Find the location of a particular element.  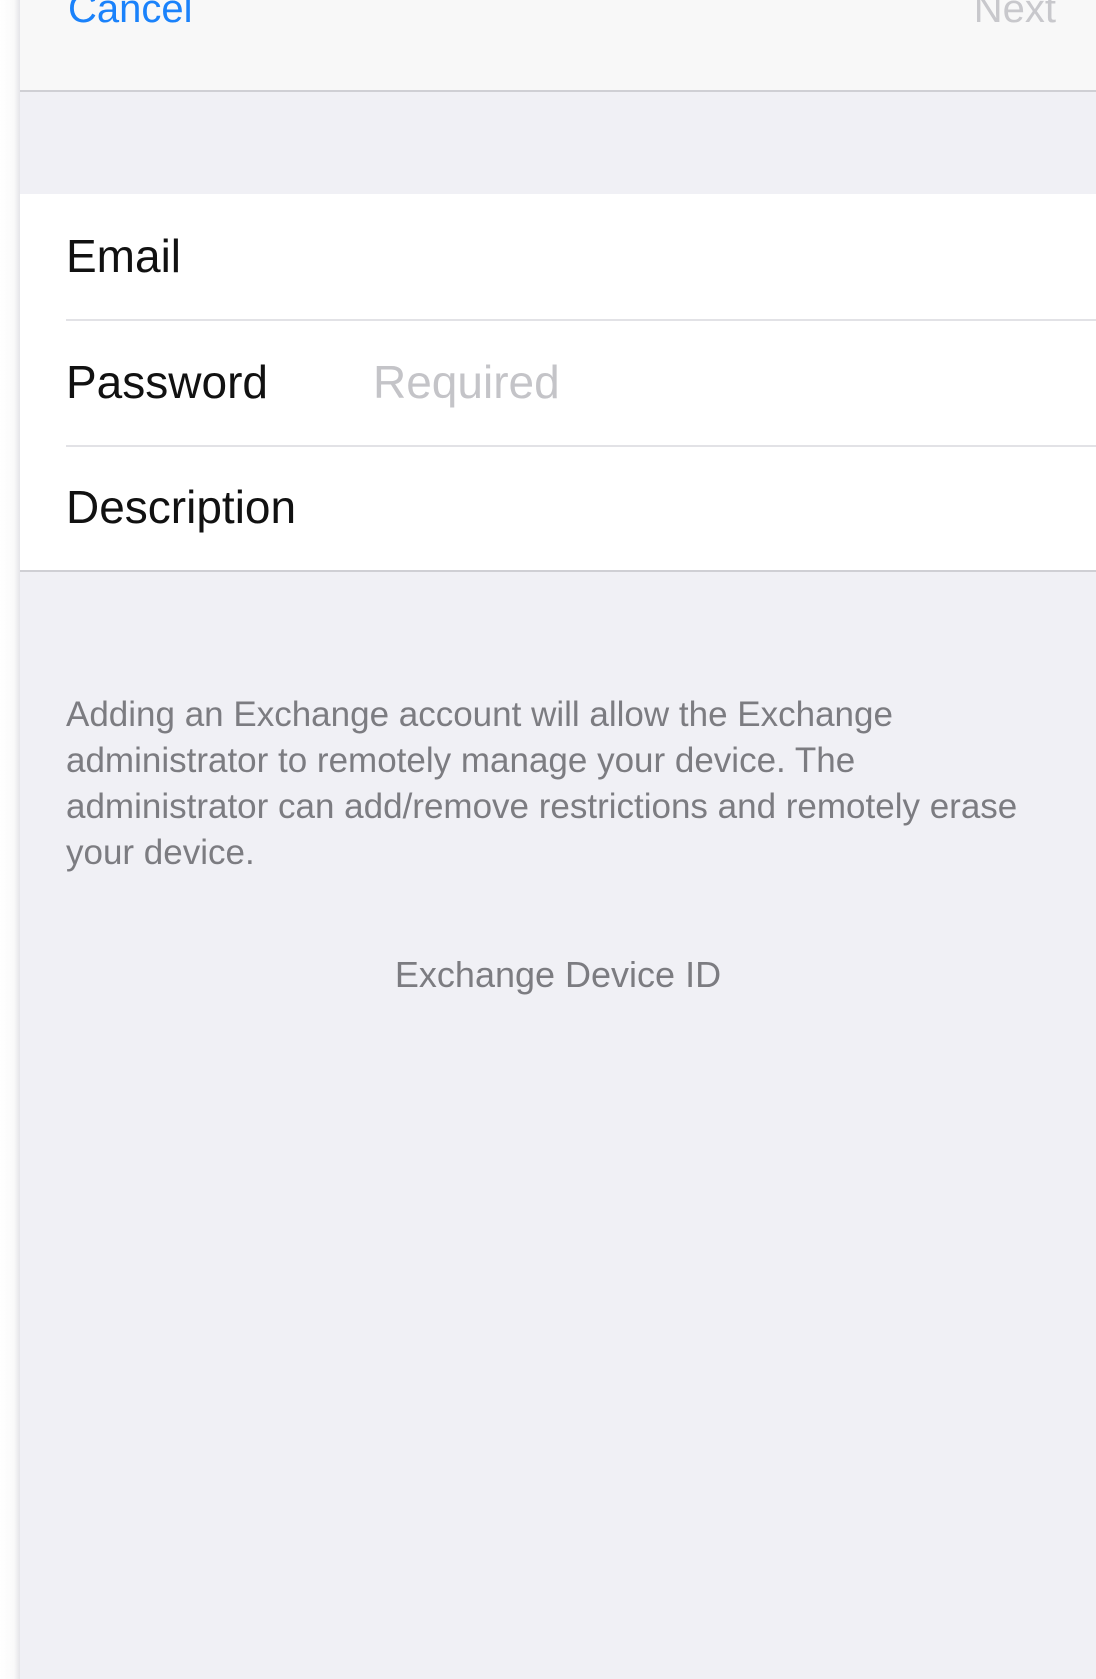

email-label: Email is located at coordinates (124, 256).